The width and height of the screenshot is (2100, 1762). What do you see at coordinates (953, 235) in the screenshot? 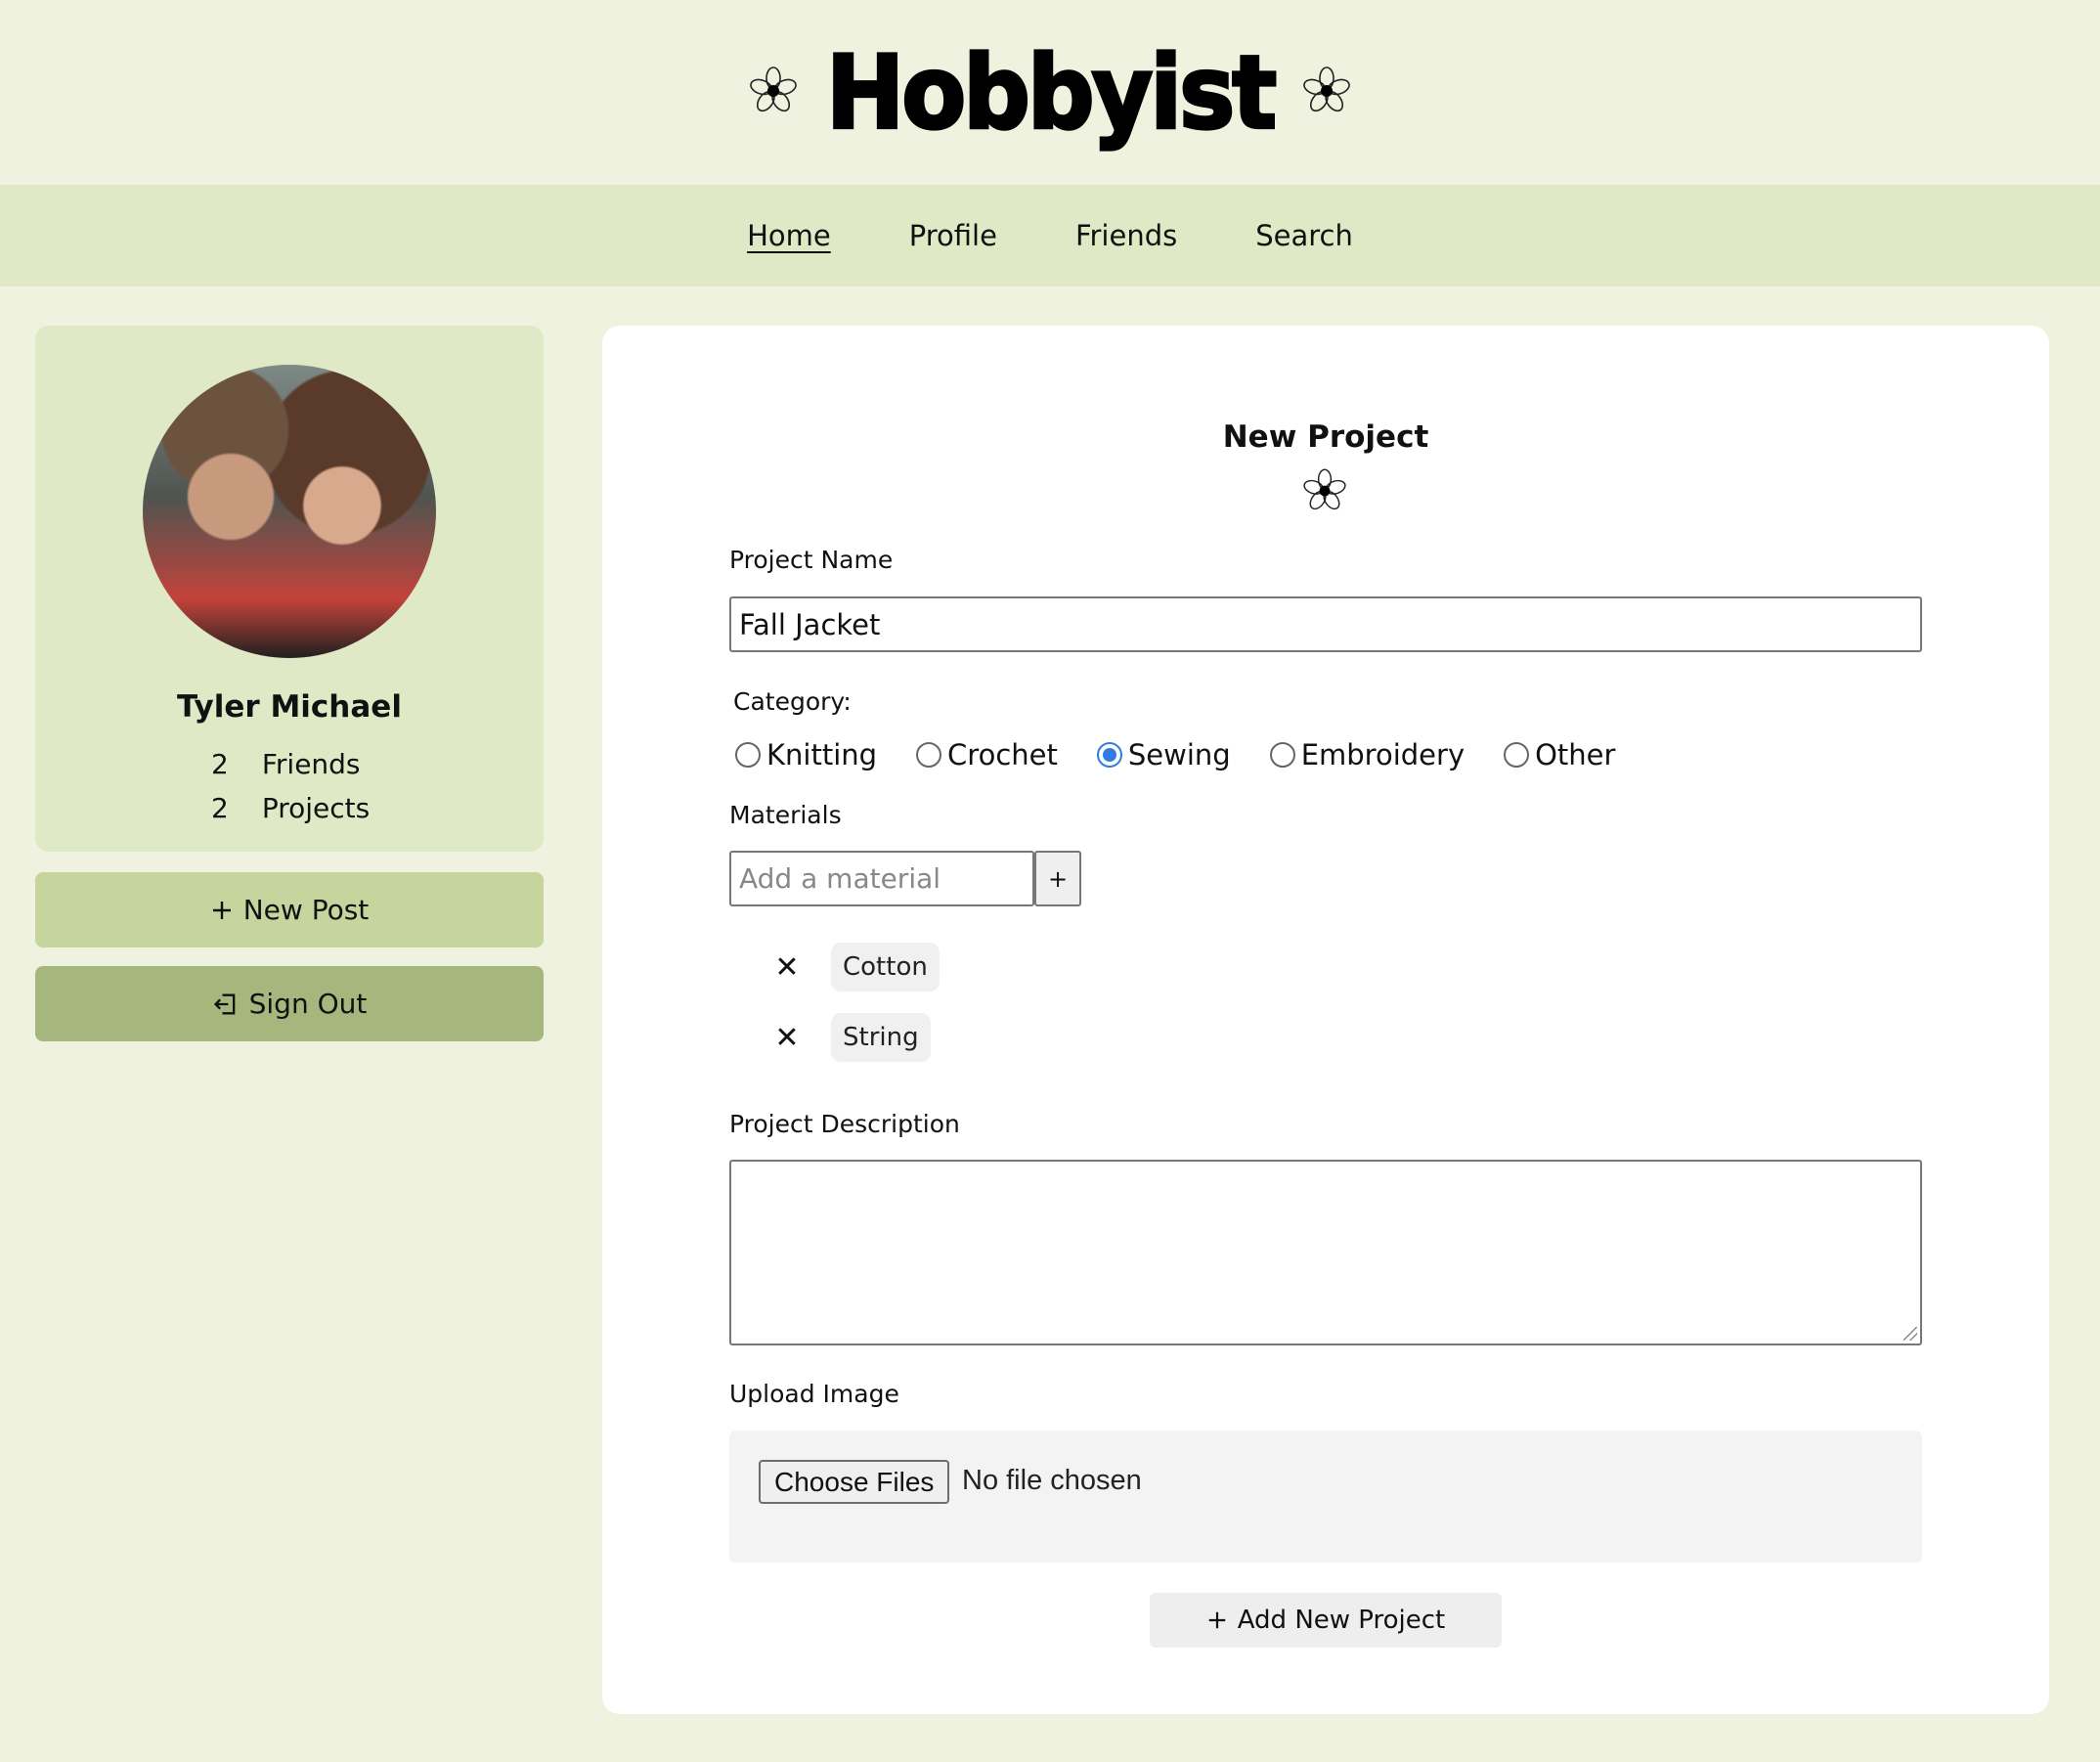
I see `nav-profile: Profile` at bounding box center [953, 235].